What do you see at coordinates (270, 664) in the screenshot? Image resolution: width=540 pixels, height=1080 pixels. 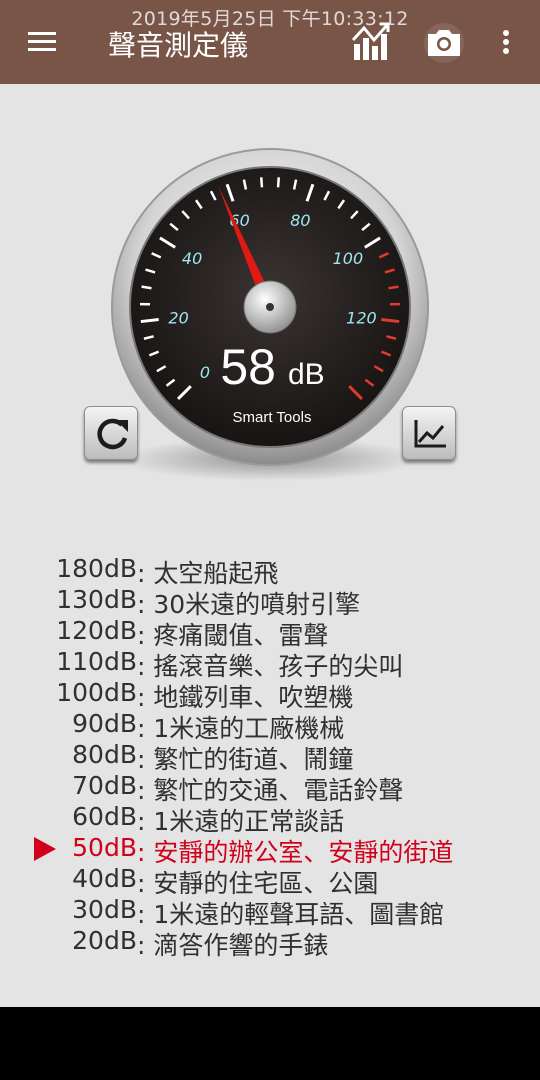 I see `reference-row: 110dB : 搖滾音樂、孩子的尖叫` at bounding box center [270, 664].